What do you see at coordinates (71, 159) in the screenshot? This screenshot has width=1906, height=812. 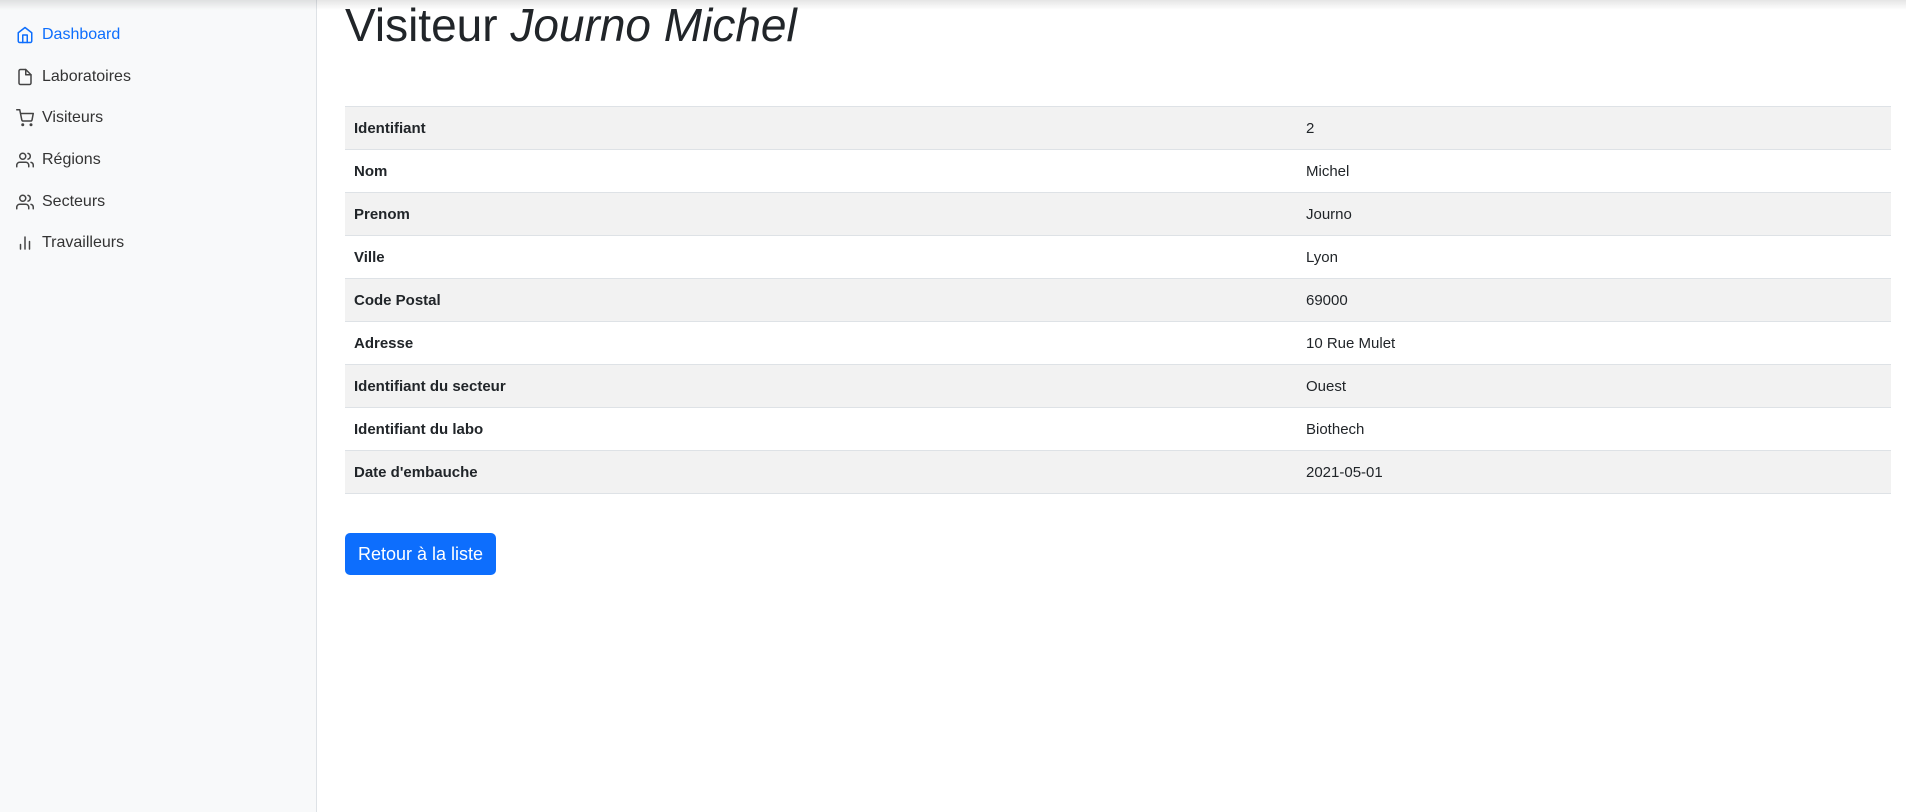 I see `sidebar-item-label: Régions` at bounding box center [71, 159].